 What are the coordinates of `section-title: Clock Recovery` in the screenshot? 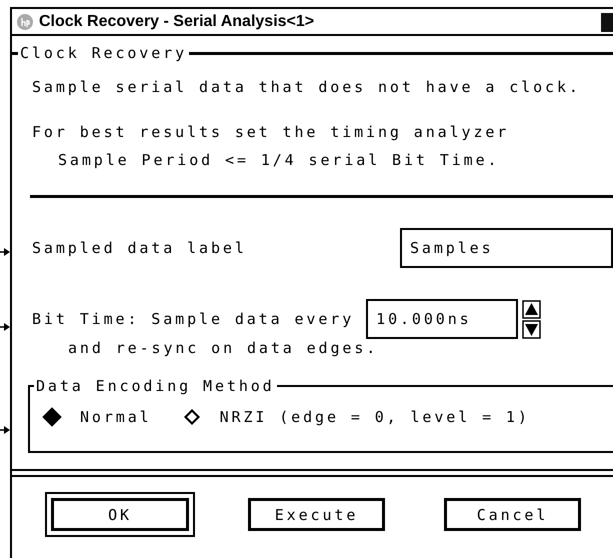 It's located at (103, 53).